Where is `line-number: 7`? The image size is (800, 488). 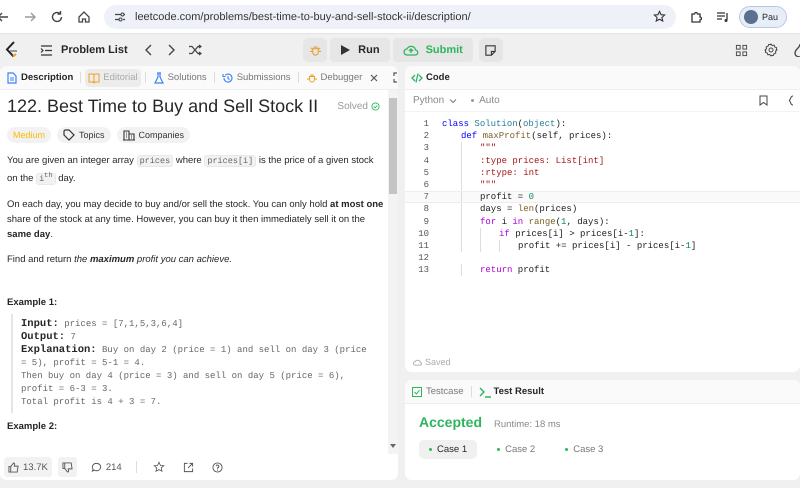
line-number: 7 is located at coordinates (425, 197).